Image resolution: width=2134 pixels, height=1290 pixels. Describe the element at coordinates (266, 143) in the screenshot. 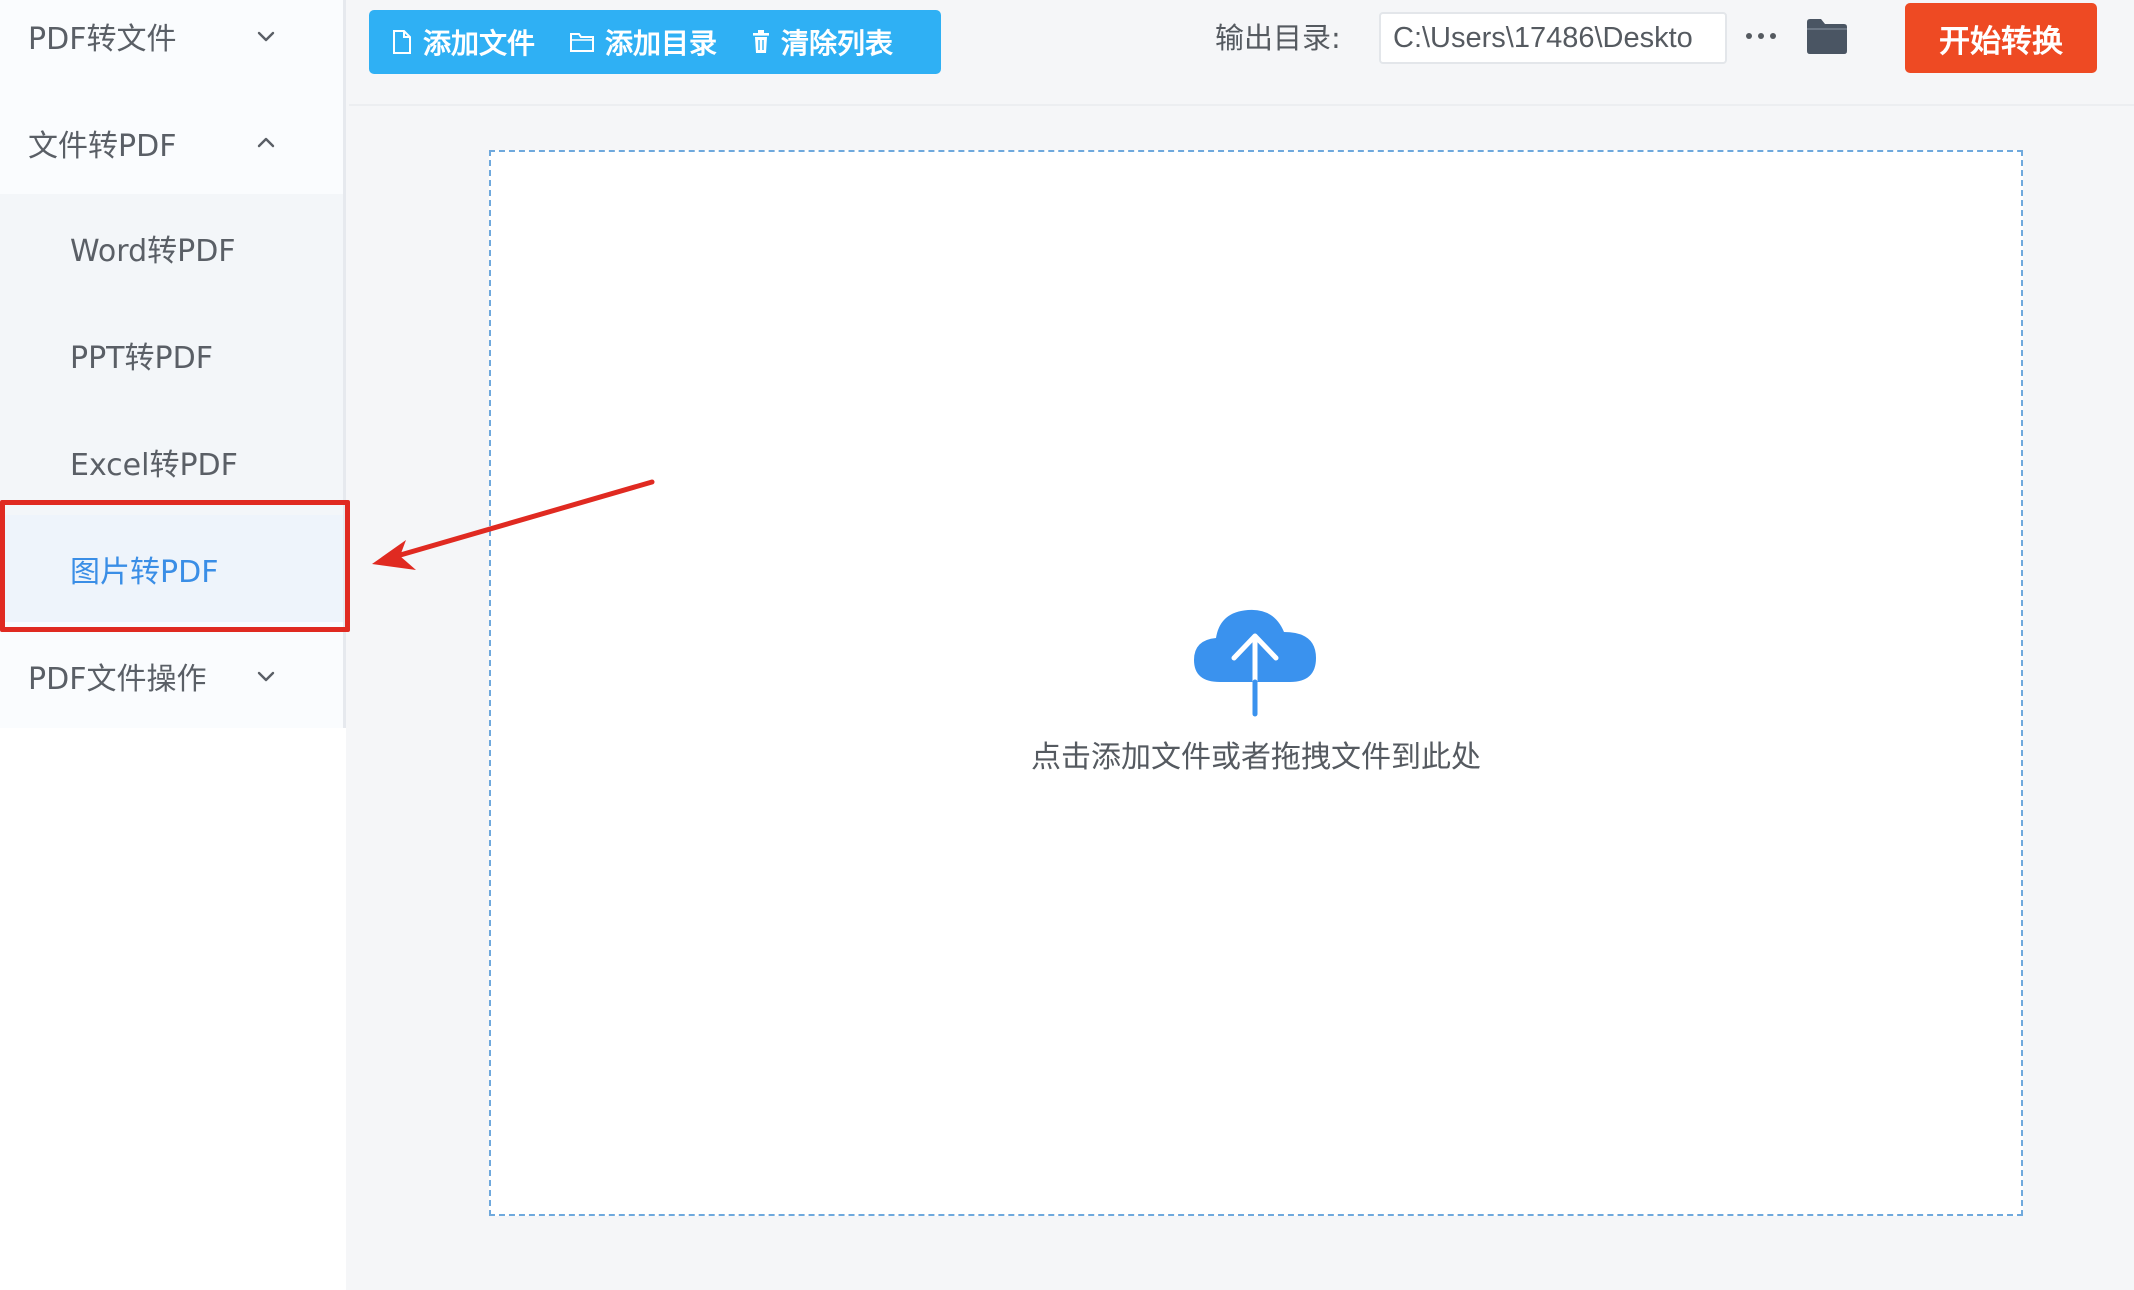

I see `chevron-up-icon` at that location.